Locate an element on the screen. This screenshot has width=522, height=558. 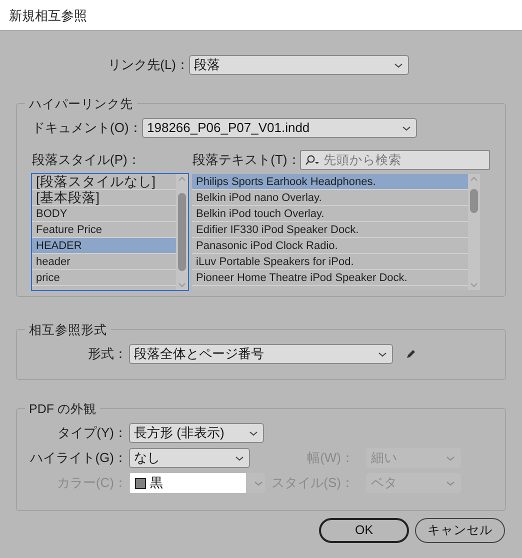
document-dropdown: 198266_P06_P07_V01.indd is located at coordinates (279, 128).